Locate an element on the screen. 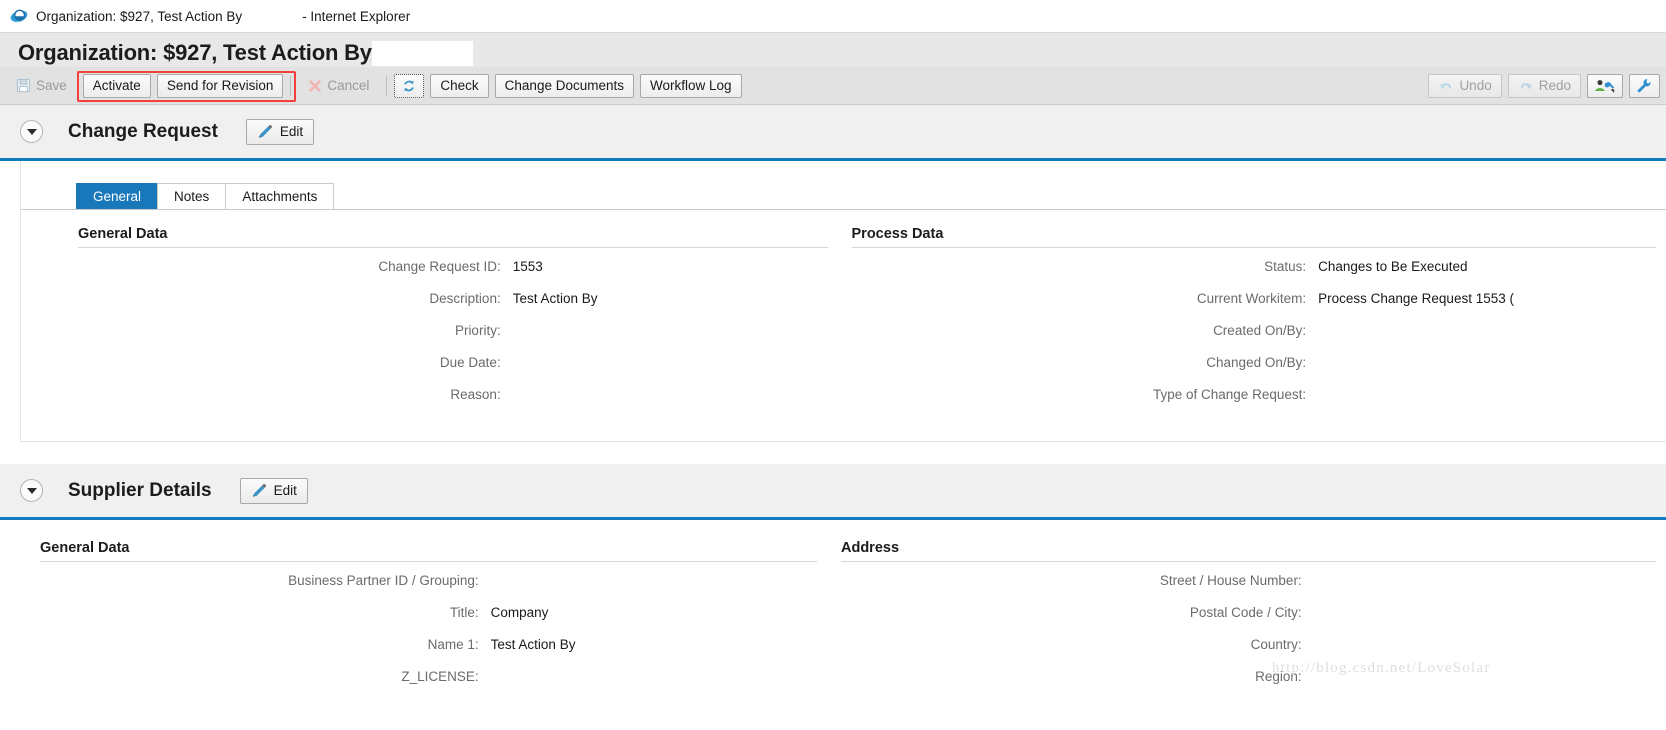 The image size is (1666, 730). redo-button-label: Redo is located at coordinates (1554, 85).